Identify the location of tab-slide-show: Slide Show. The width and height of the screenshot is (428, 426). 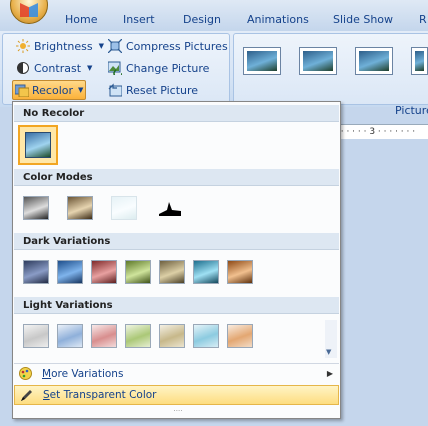
(363, 19).